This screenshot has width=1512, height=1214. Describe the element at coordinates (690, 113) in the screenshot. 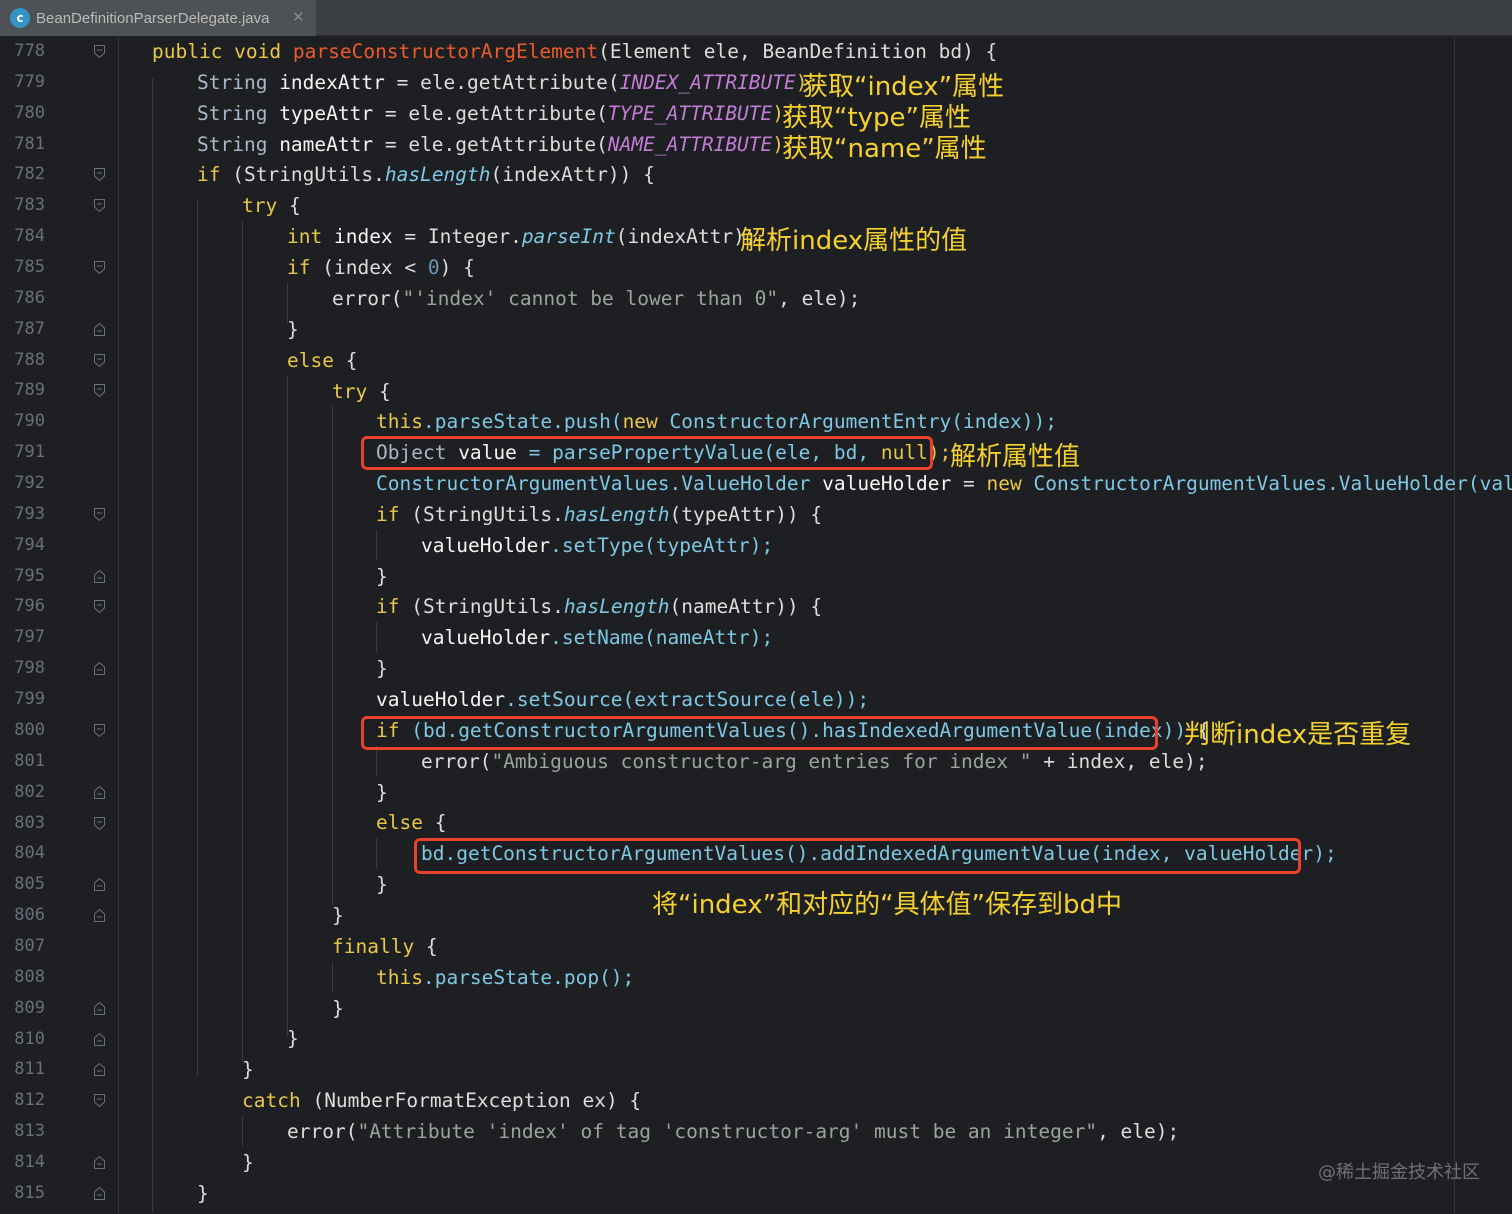

I see `code-token: TYPE_ATTRIBUTE` at that location.